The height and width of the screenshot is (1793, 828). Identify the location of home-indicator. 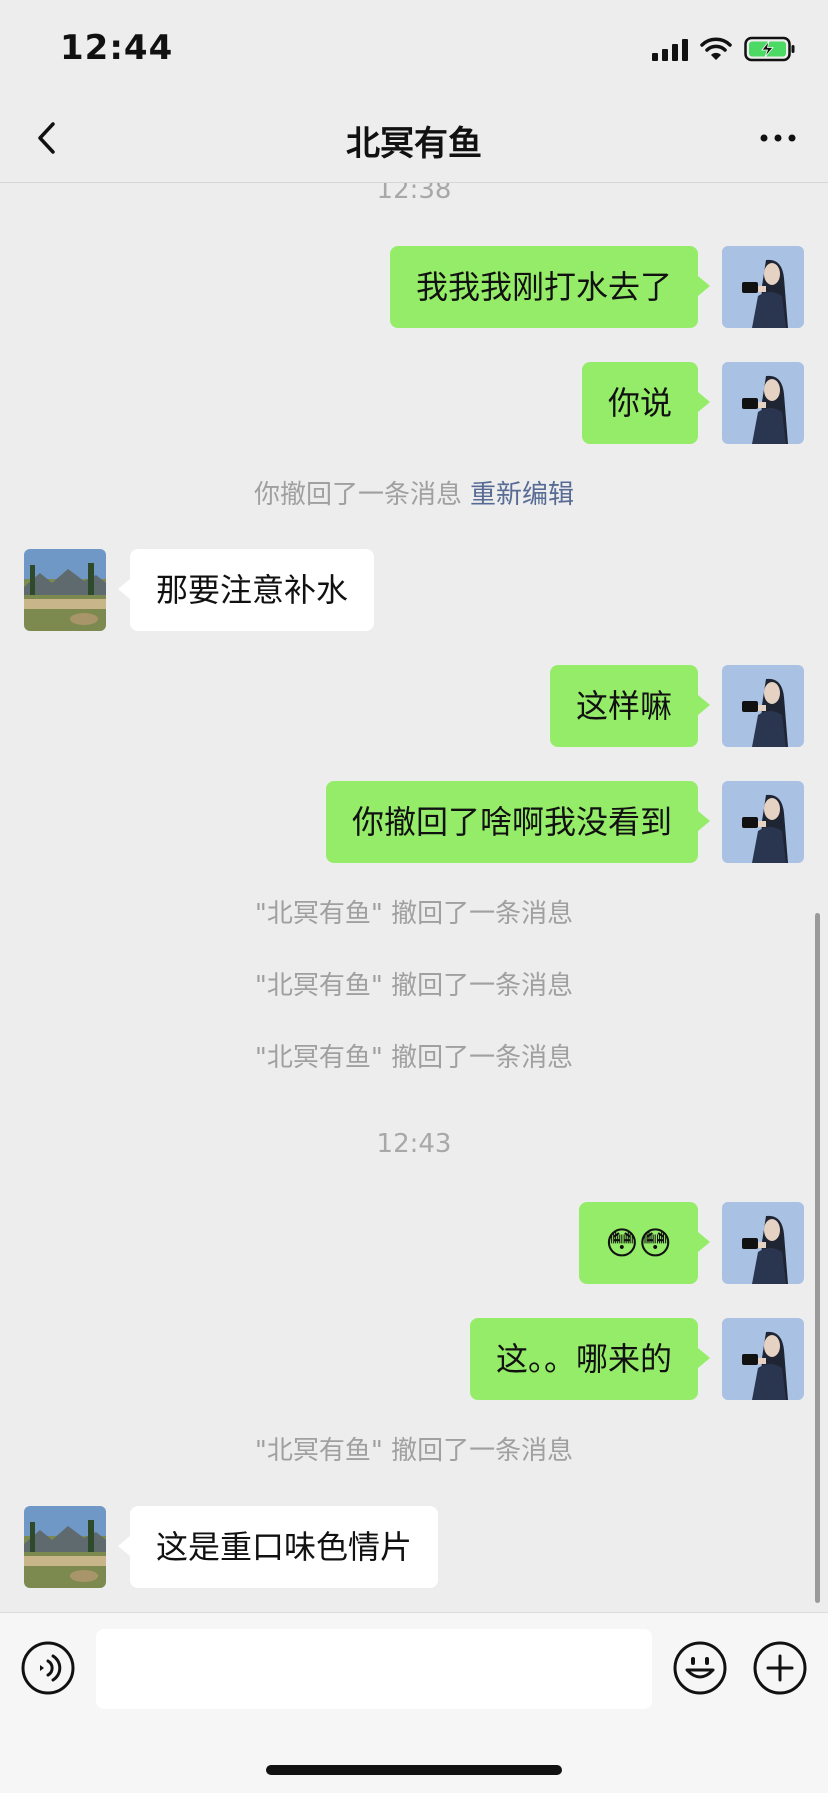
(414, 1770).